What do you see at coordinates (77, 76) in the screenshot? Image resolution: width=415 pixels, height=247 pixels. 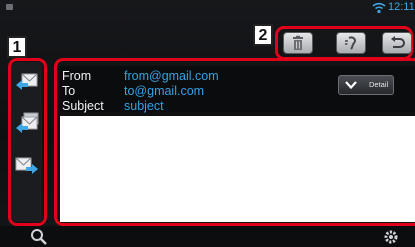 I see `from-label: From` at bounding box center [77, 76].